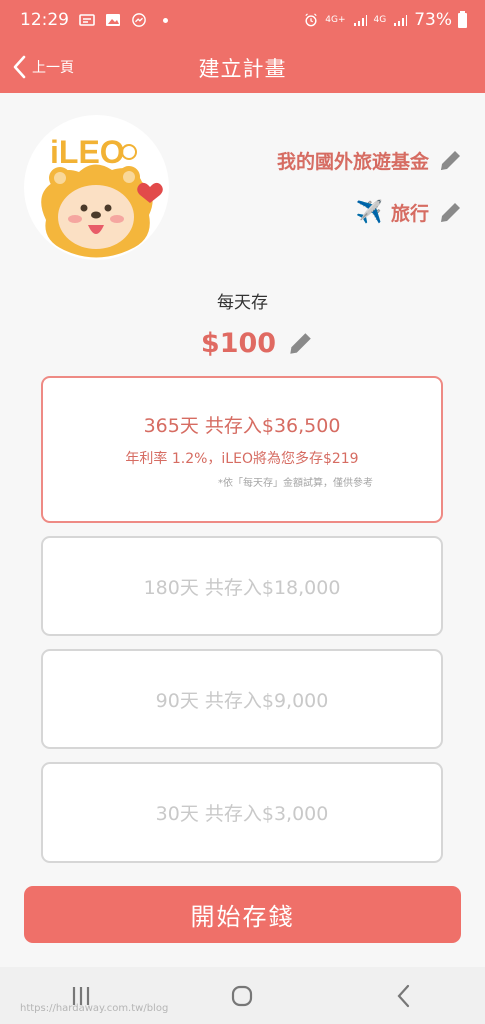  What do you see at coordinates (242, 458) in the screenshot?
I see `interest-text: 年利率 1.2%，iLEO將為您多存$219` at bounding box center [242, 458].